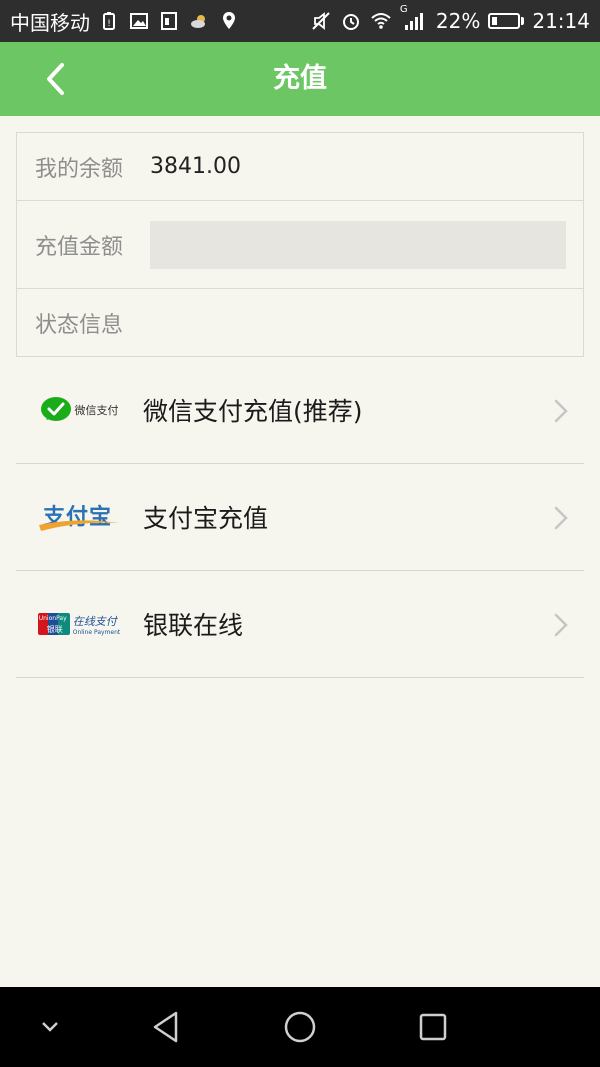 The image size is (600, 1067). Describe the element at coordinates (206, 518) in the screenshot. I see `payment-label-alipay: 支付宝充值` at that location.